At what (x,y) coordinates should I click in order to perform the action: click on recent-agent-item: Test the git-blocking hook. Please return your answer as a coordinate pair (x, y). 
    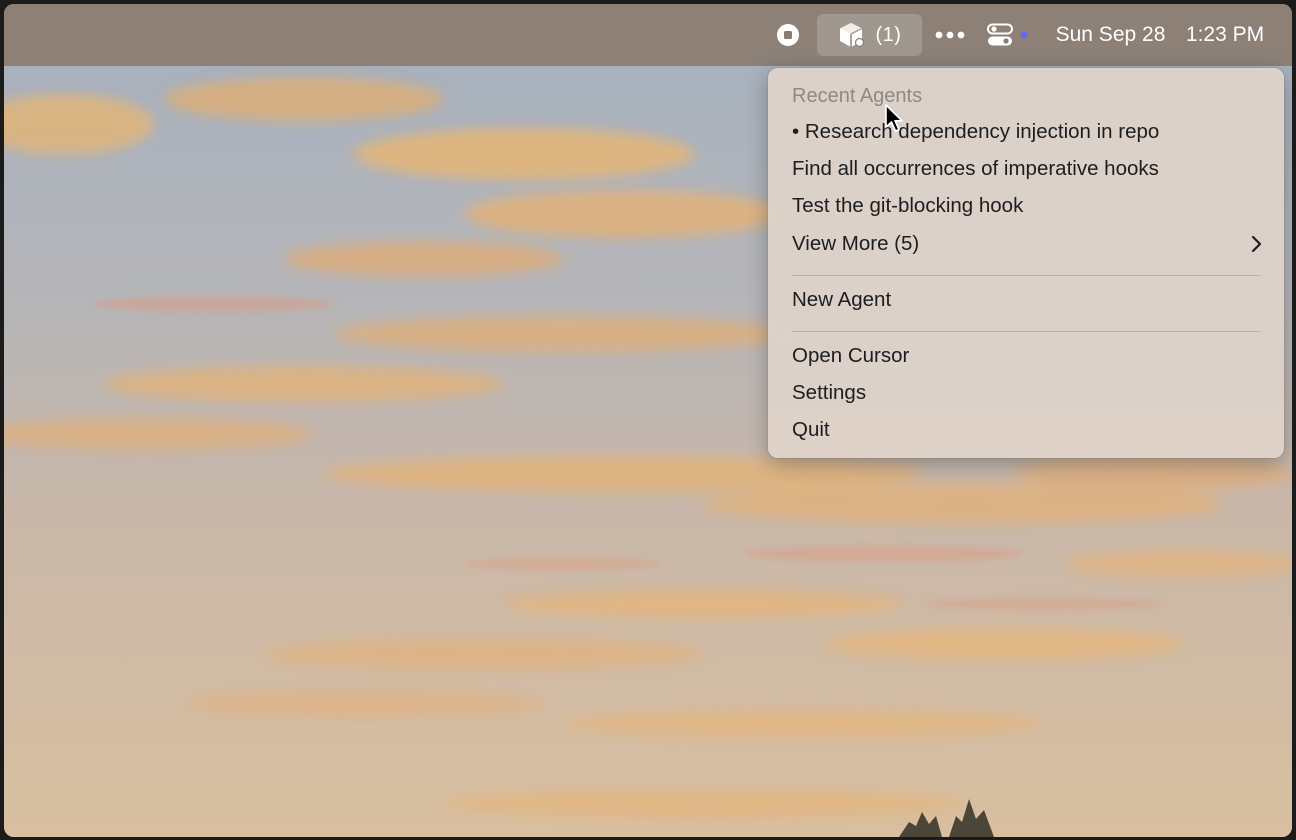
    Looking at the image, I should click on (1027, 206).